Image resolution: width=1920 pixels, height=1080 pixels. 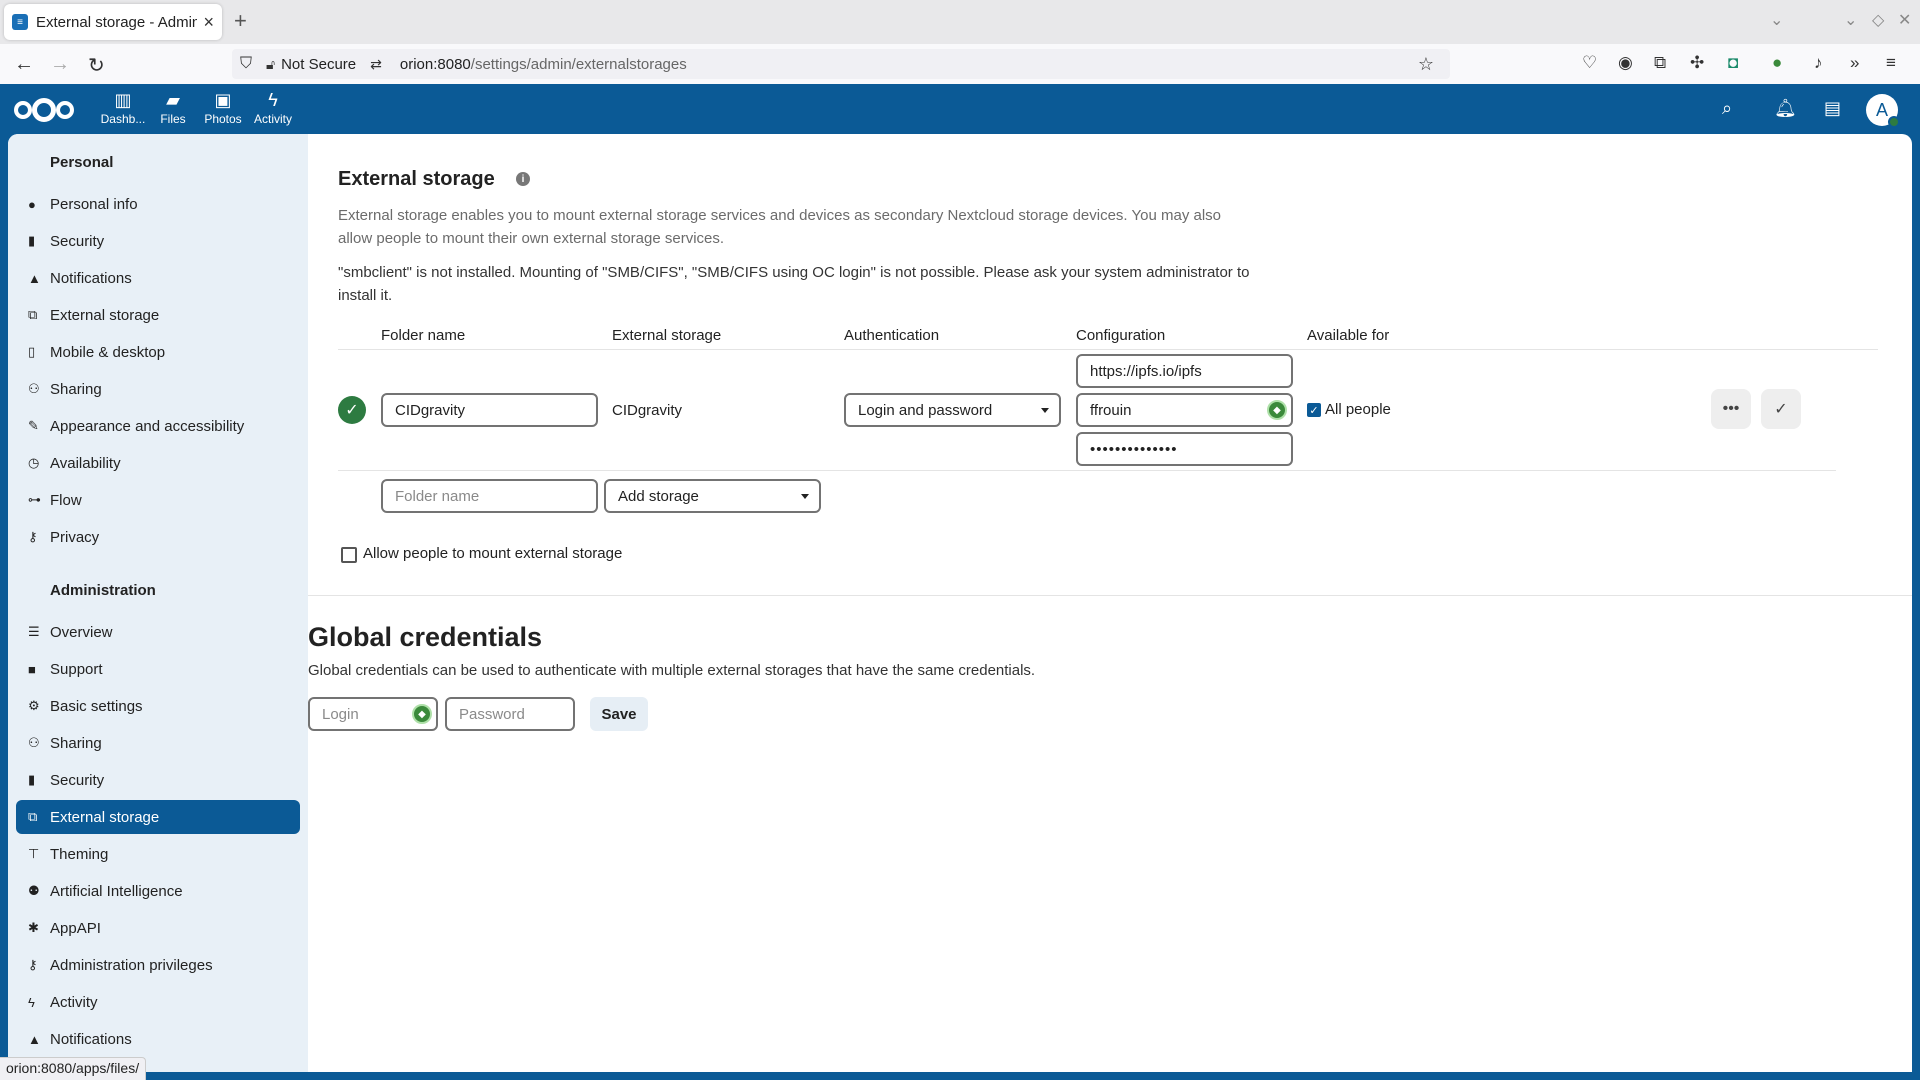 What do you see at coordinates (24, 64) in the screenshot?
I see `back-icon: ←` at bounding box center [24, 64].